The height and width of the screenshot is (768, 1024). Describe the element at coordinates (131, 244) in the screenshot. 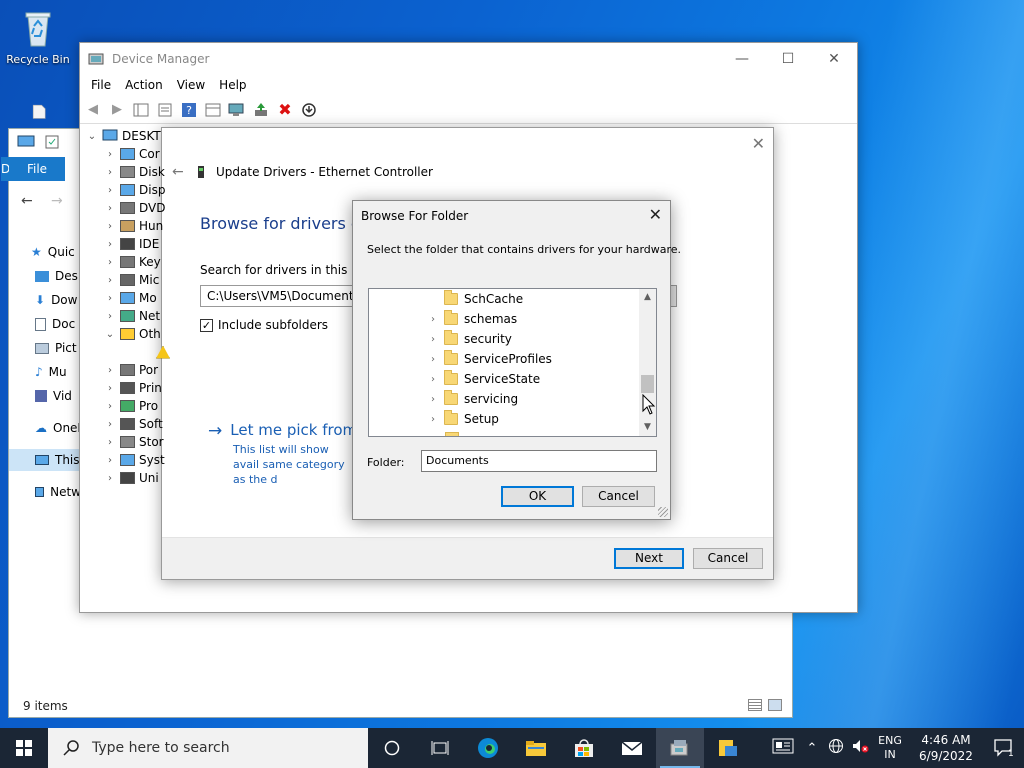

I see `tree-item: › IDE` at that location.